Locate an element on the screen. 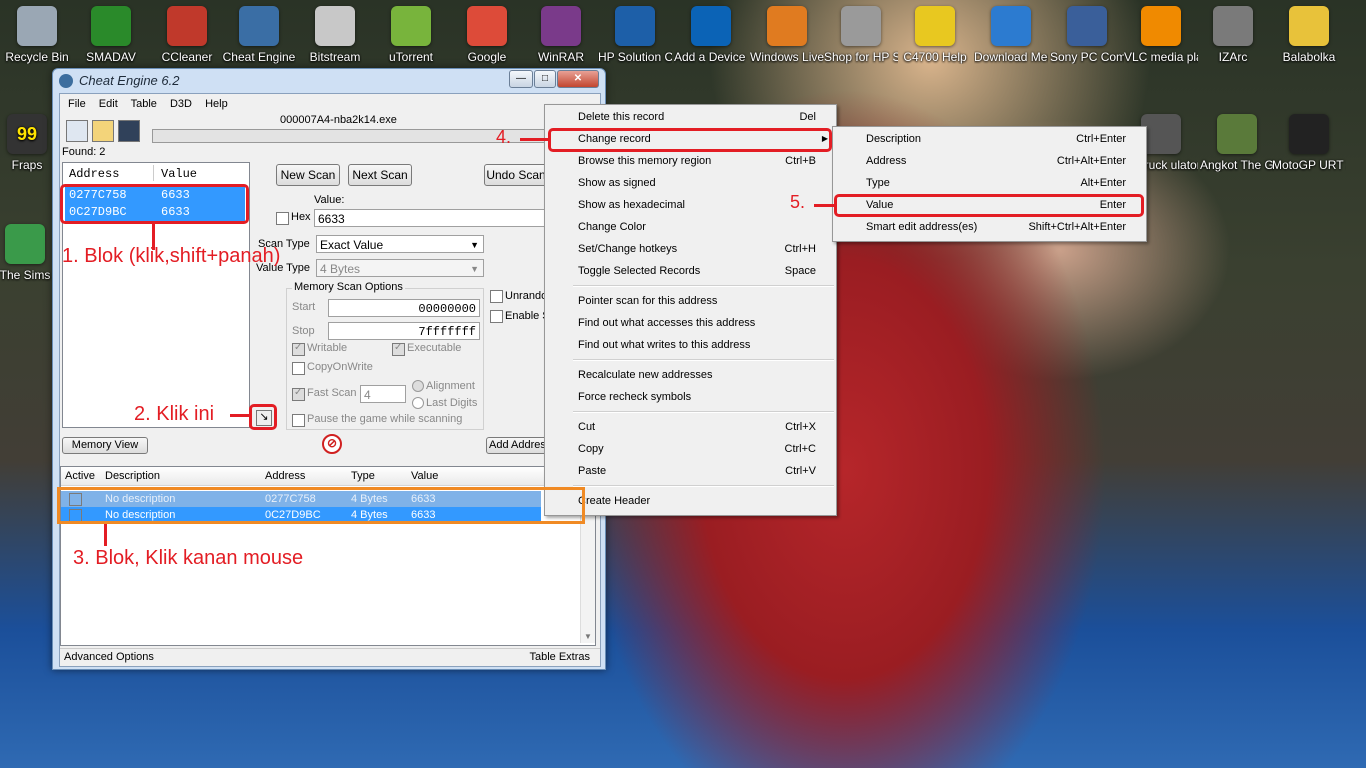 This screenshot has height=768, width=1366. desktop-icon: Shop for HP Supplies is located at coordinates (861, 32).